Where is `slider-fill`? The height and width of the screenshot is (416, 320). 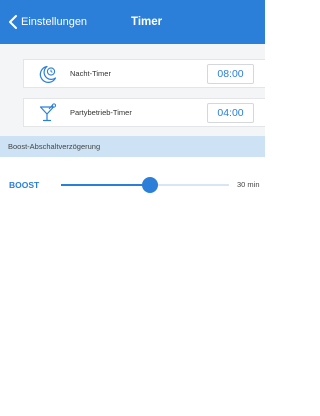 slider-fill is located at coordinates (106, 185).